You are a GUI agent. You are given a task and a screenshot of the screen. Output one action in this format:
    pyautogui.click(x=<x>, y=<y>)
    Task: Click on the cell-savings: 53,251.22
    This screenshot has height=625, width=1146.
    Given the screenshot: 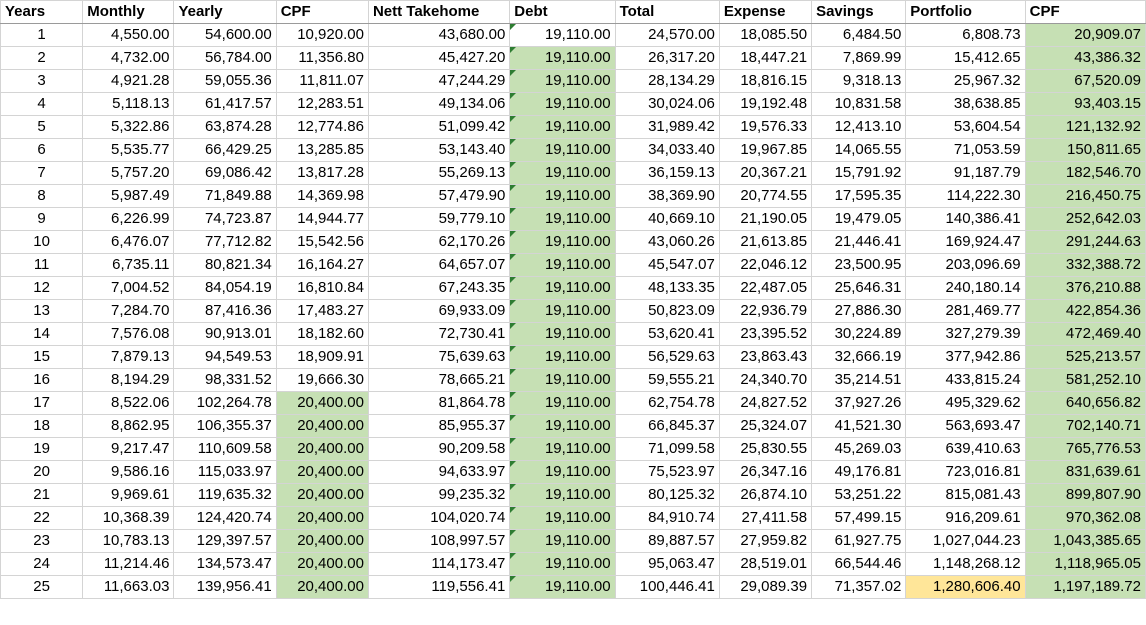 What is the action you would take?
    pyautogui.click(x=859, y=495)
    